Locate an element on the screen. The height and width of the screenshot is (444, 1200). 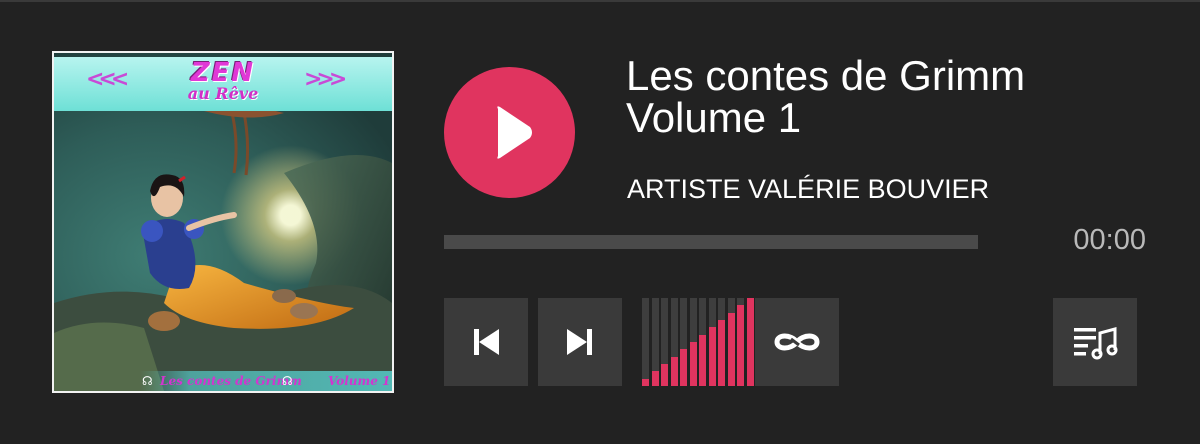
repeat-infinity-icon is located at coordinates (797, 342).